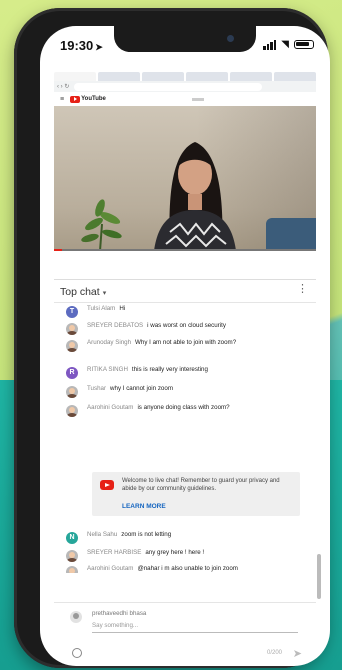 Image resolution: width=342 pixels, height=670 pixels. I want to click on presenter-image, so click(195, 196).